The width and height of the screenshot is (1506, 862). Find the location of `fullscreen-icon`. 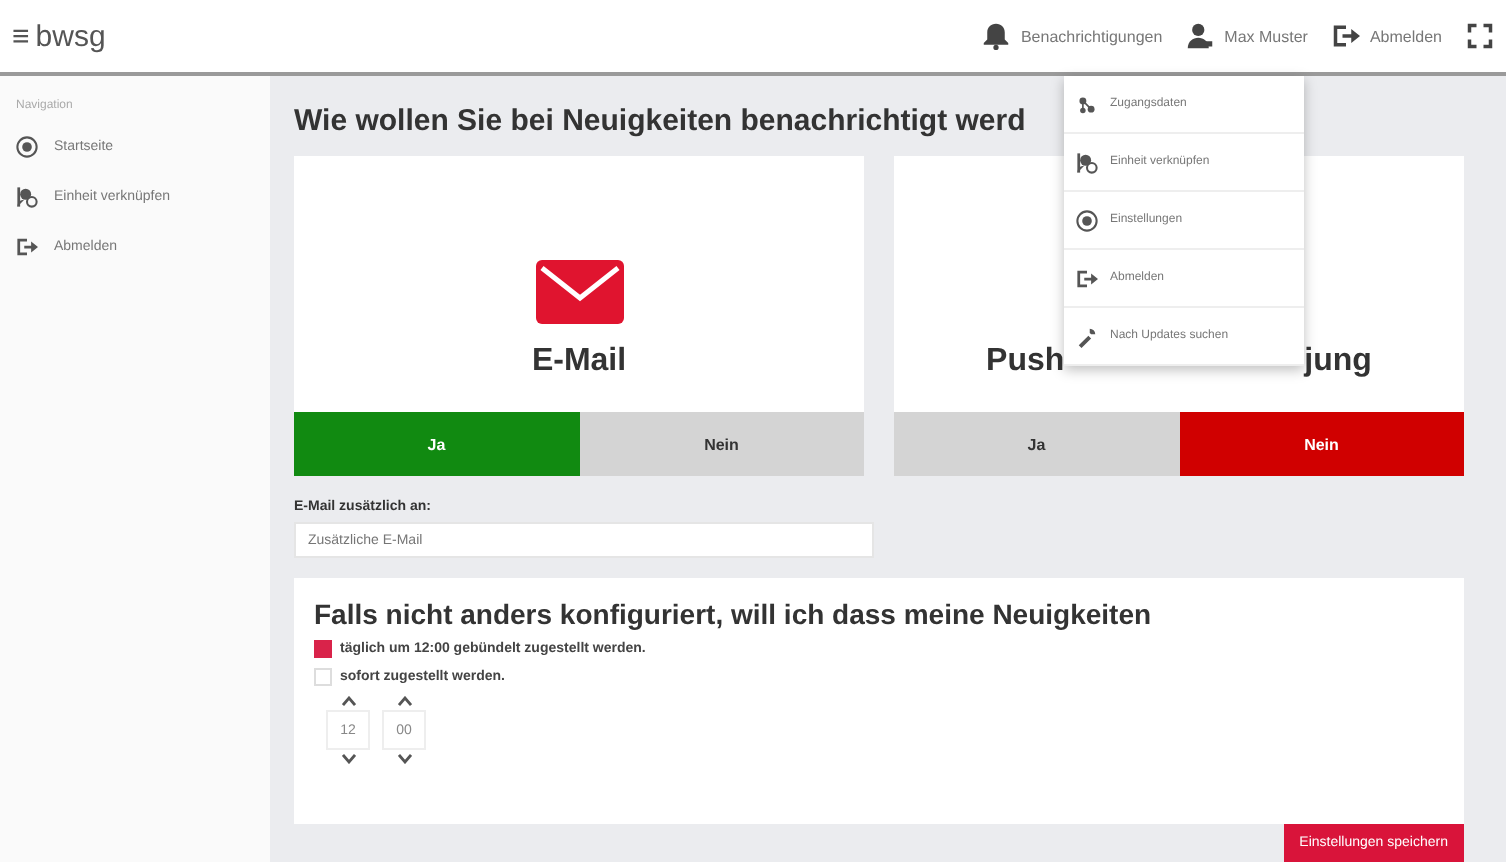

fullscreen-icon is located at coordinates (1480, 36).